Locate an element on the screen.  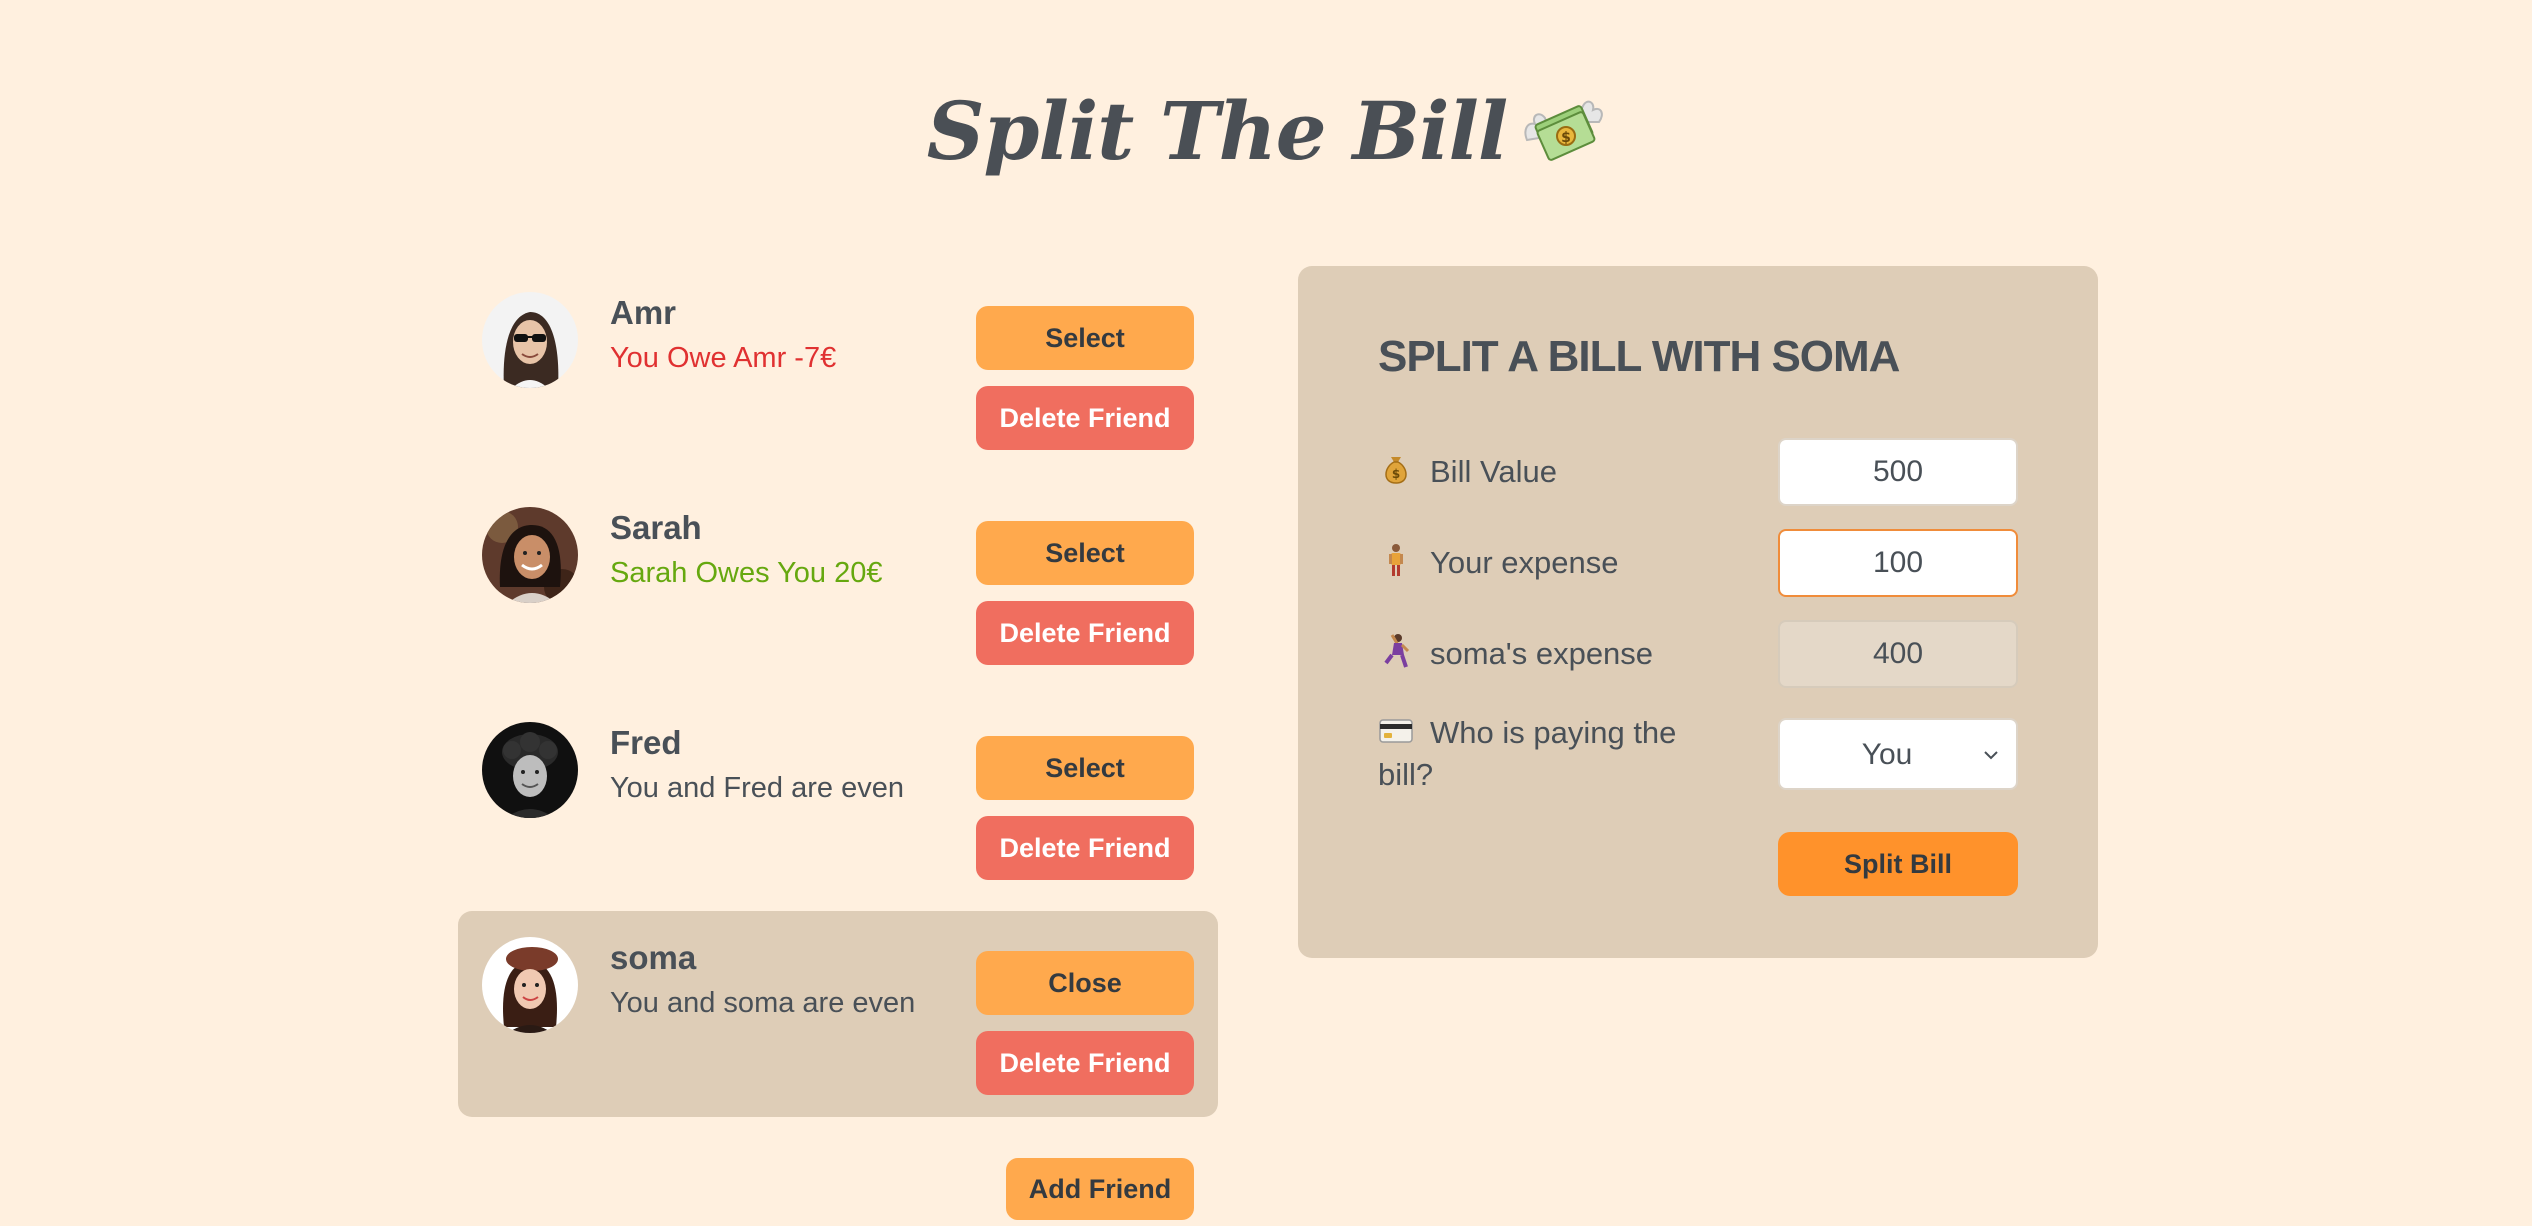
friend-balance-status: Sarah Owes You 20€ is located at coordinates (746, 573).